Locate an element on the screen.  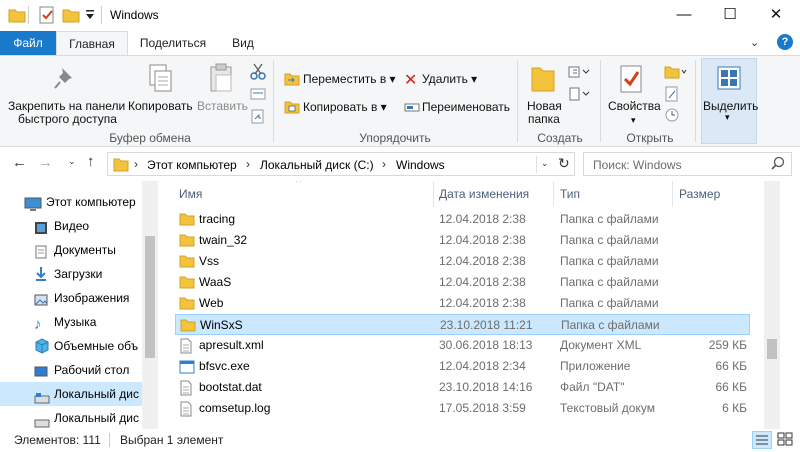
file-date: 17.05.2018 3:59 is located at coordinates (482, 408).